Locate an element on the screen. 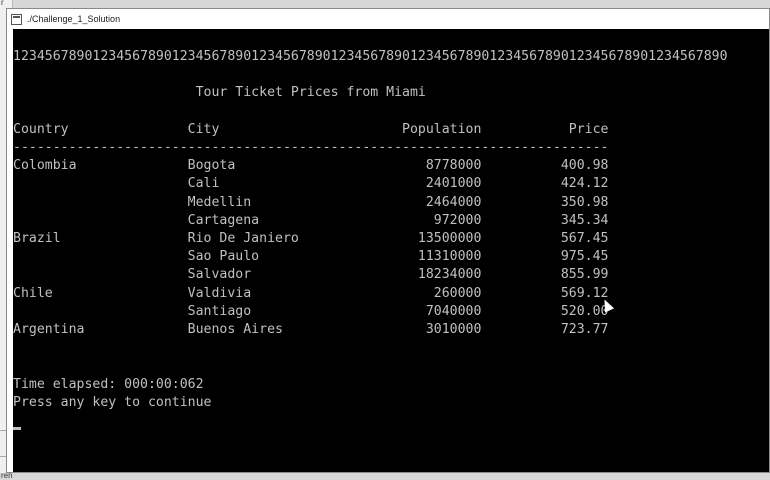 Image resolution: width=770 pixels, height=480 pixels. background-text-fragment: r is located at coordinates (2, 3).